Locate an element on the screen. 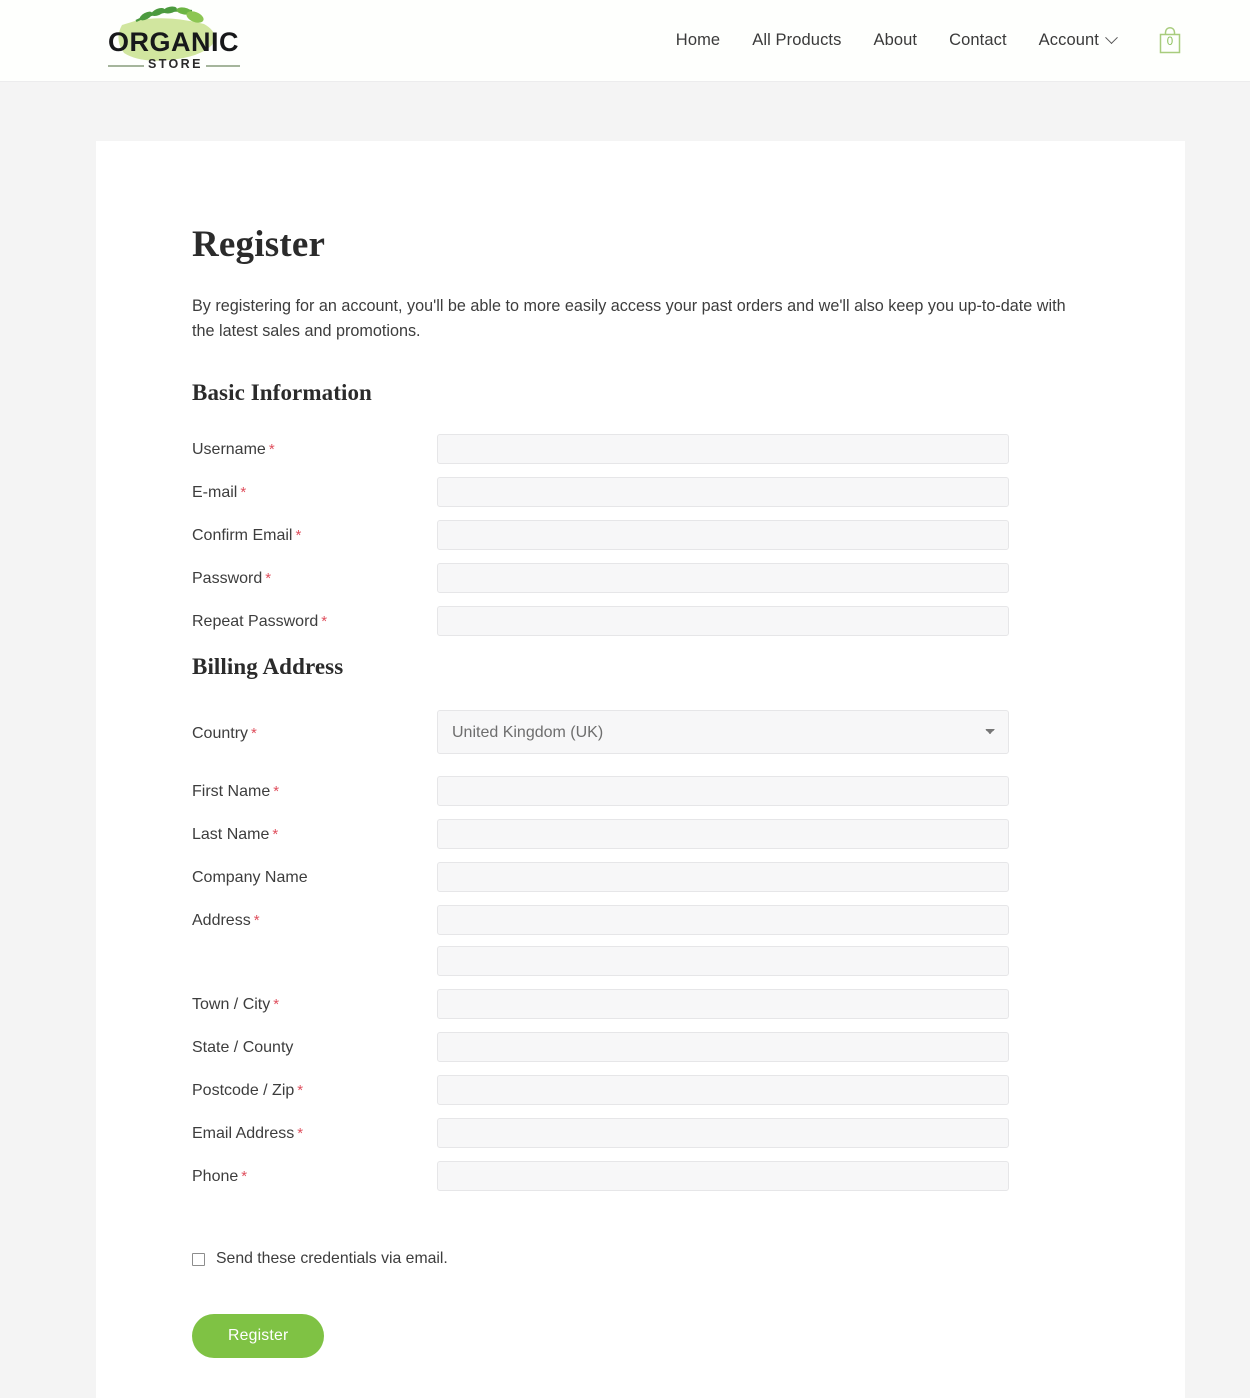 The image size is (1250, 1398). organic-store-logo-graphic: ORGANIC STORE is located at coordinates (175, 41).